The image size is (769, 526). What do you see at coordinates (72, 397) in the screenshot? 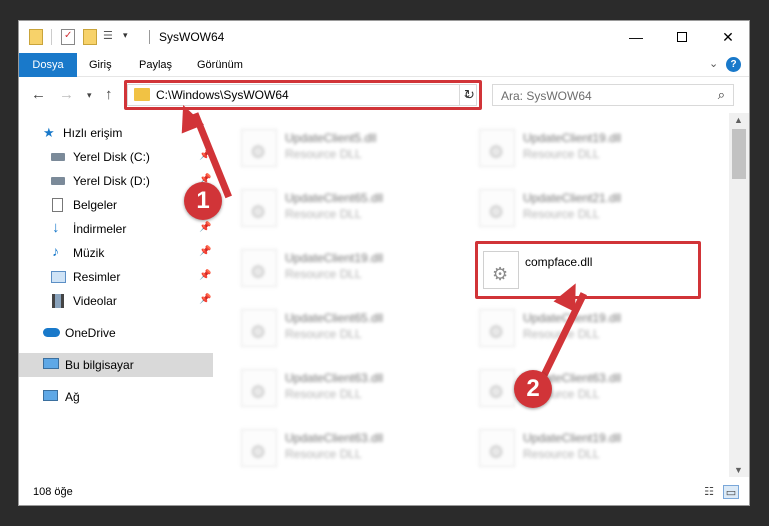
I see `sidebar-item-label: Ağ` at bounding box center [72, 397].